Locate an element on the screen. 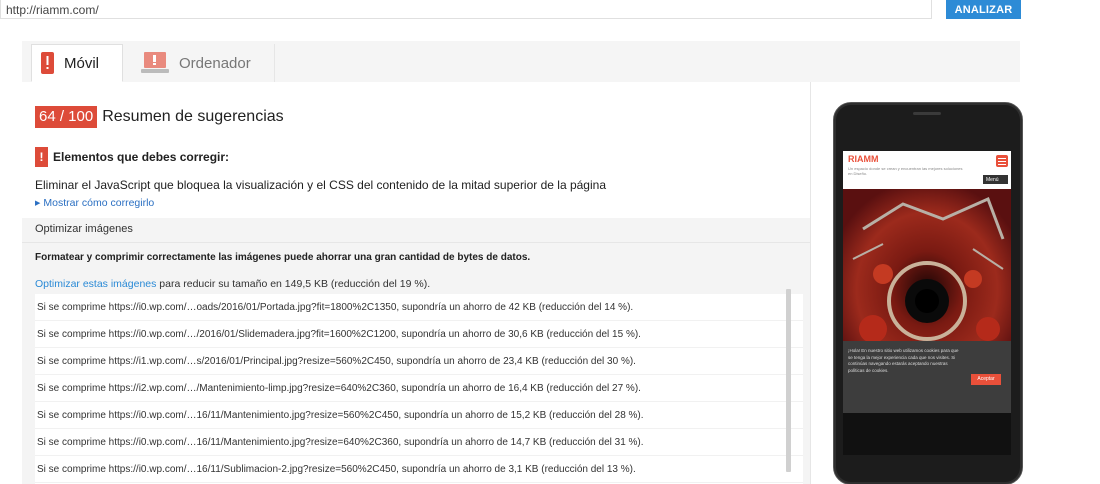 This screenshot has height=484, width=1100. desktop-icon is located at coordinates (155, 63).